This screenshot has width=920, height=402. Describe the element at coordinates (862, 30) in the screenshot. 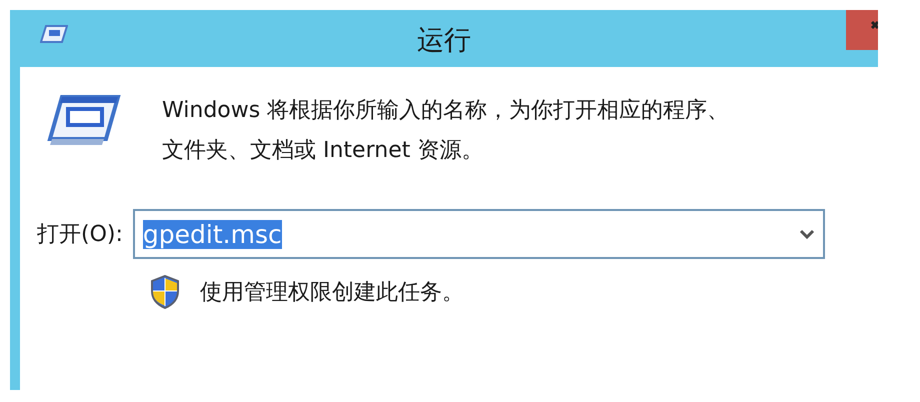

I see `close-button` at that location.